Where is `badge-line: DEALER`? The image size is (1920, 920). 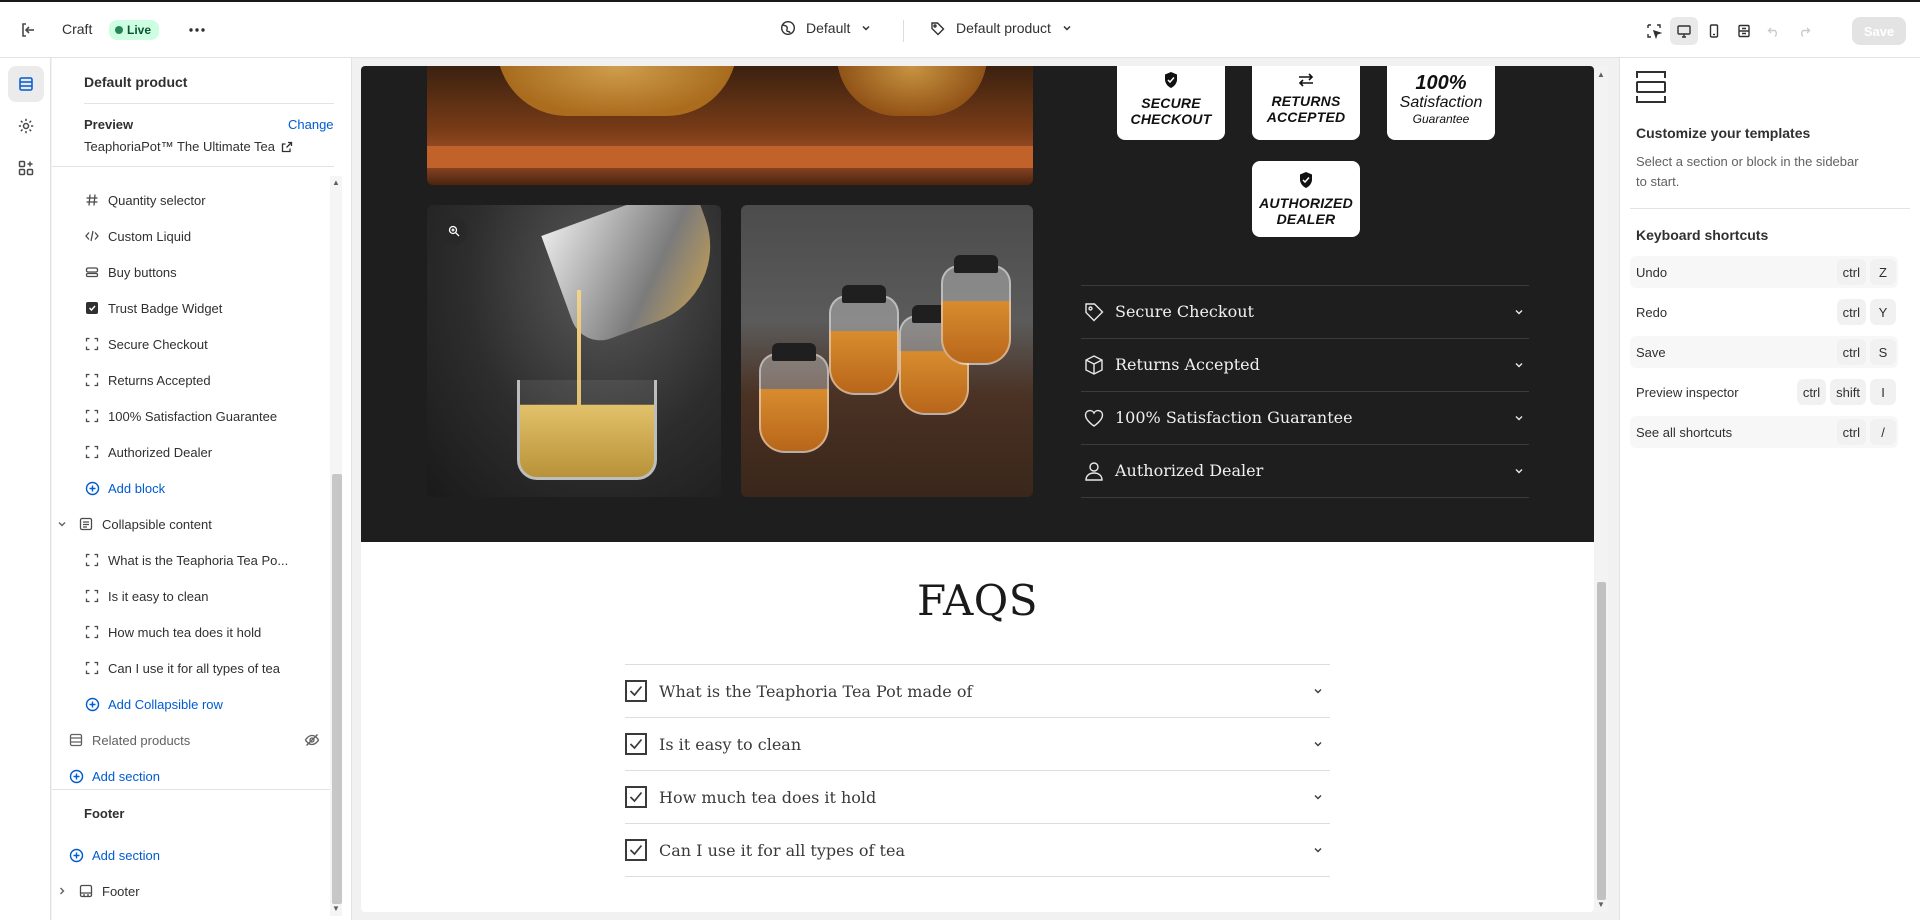
badge-line: DEALER is located at coordinates (1306, 219).